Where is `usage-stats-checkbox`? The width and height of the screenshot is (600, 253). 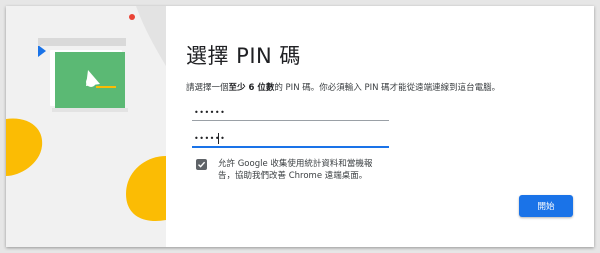
usage-stats-checkbox is located at coordinates (201, 164).